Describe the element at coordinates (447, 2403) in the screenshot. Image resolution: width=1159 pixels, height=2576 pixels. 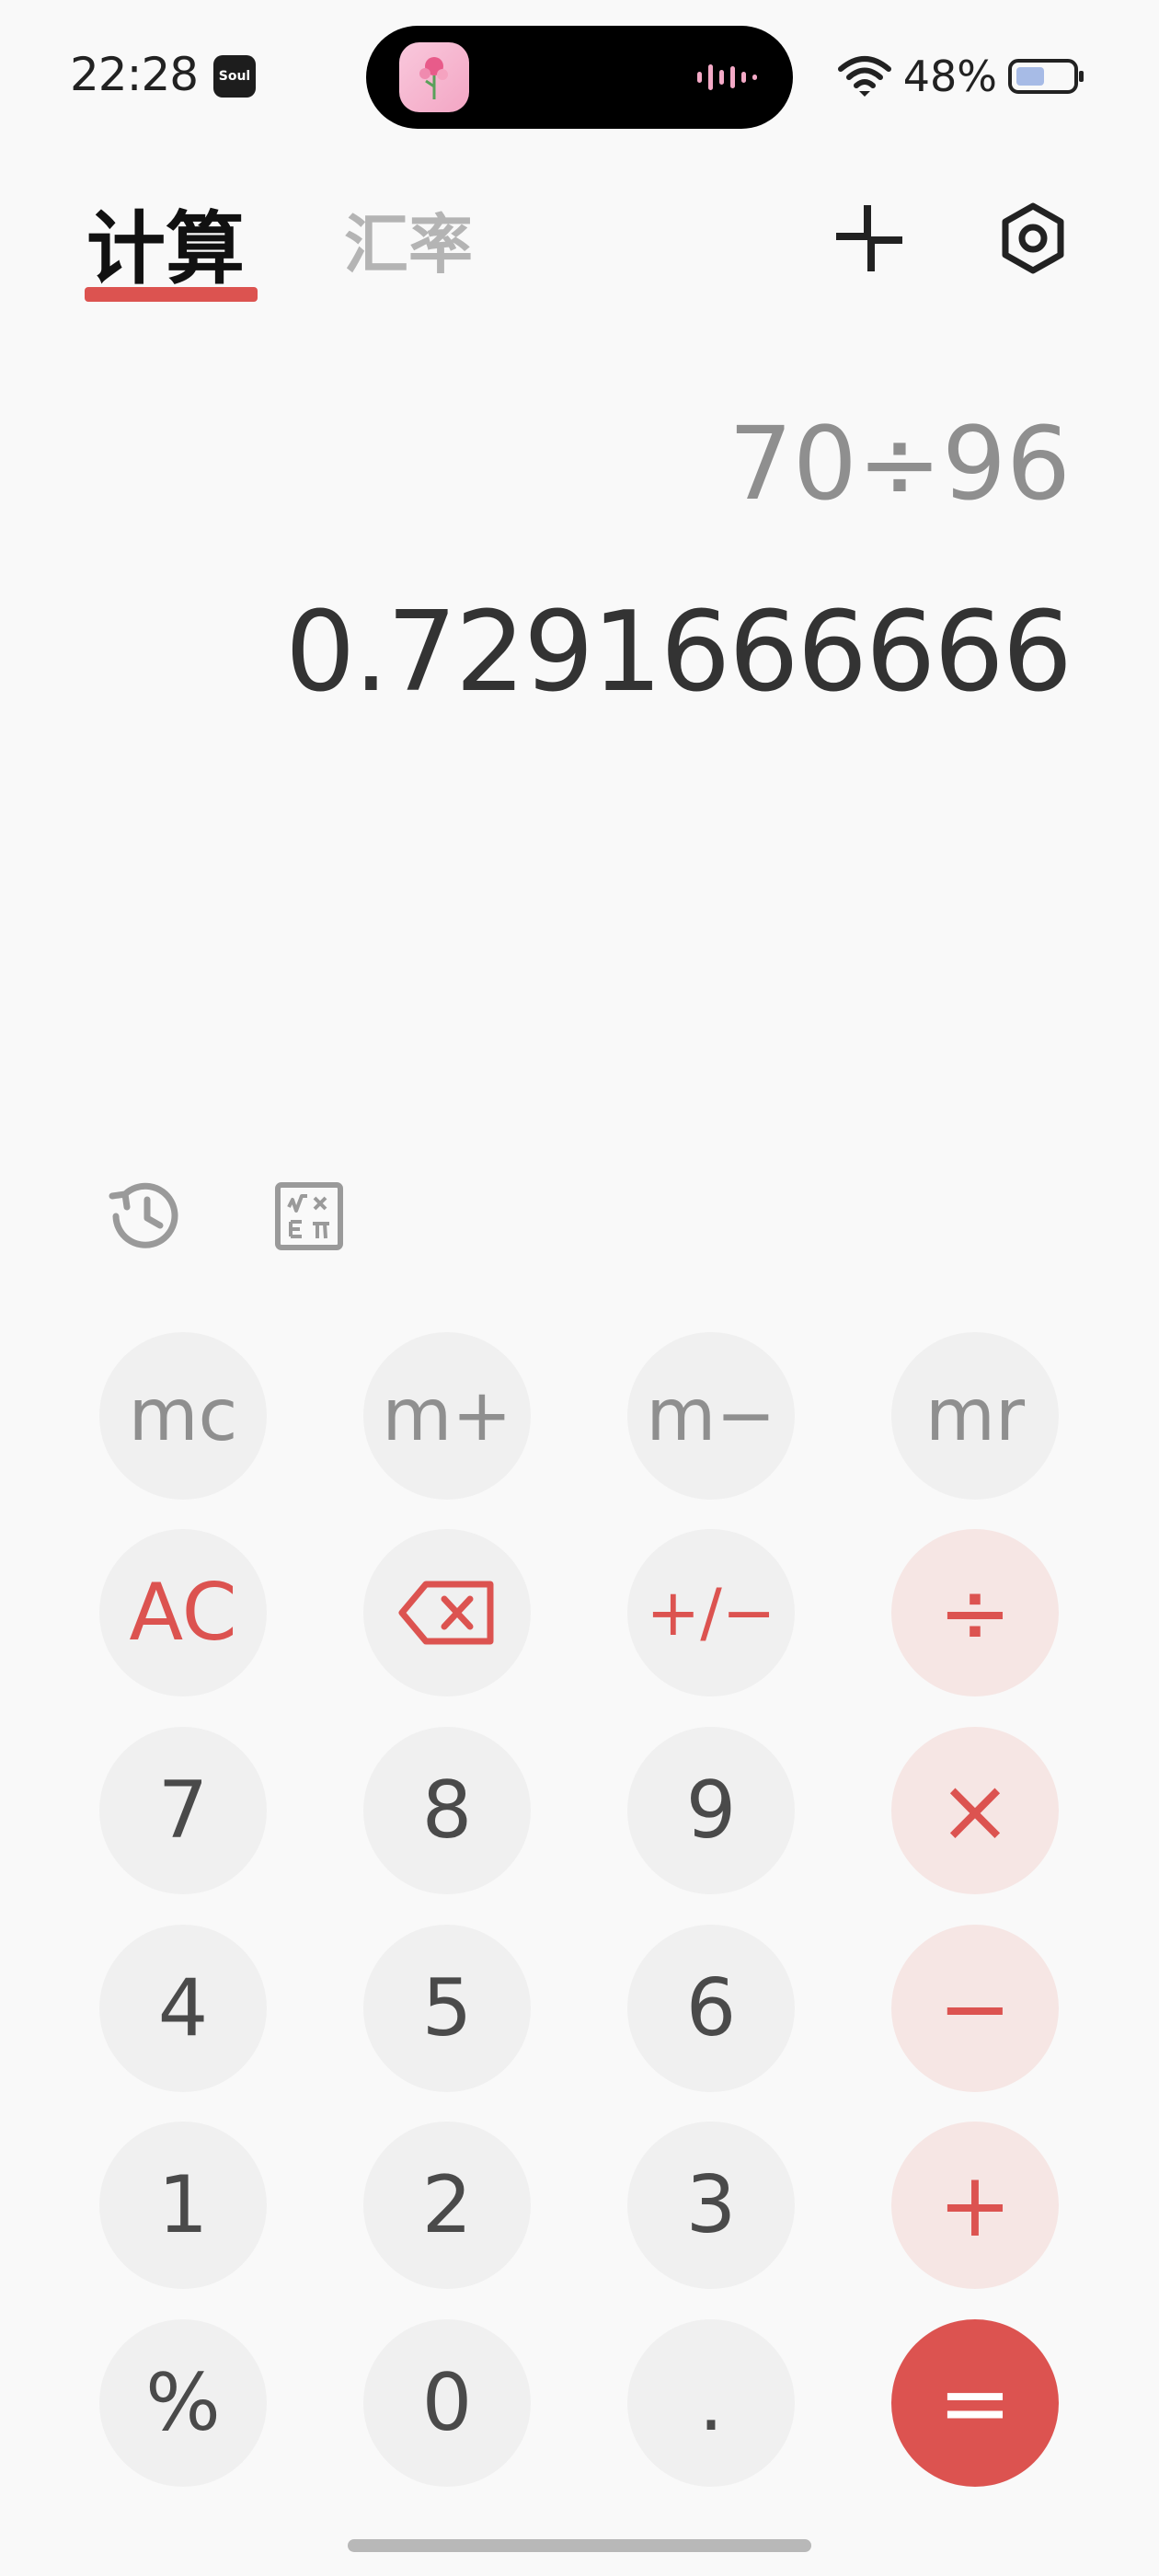
I see `digit-0-button: 0` at that location.